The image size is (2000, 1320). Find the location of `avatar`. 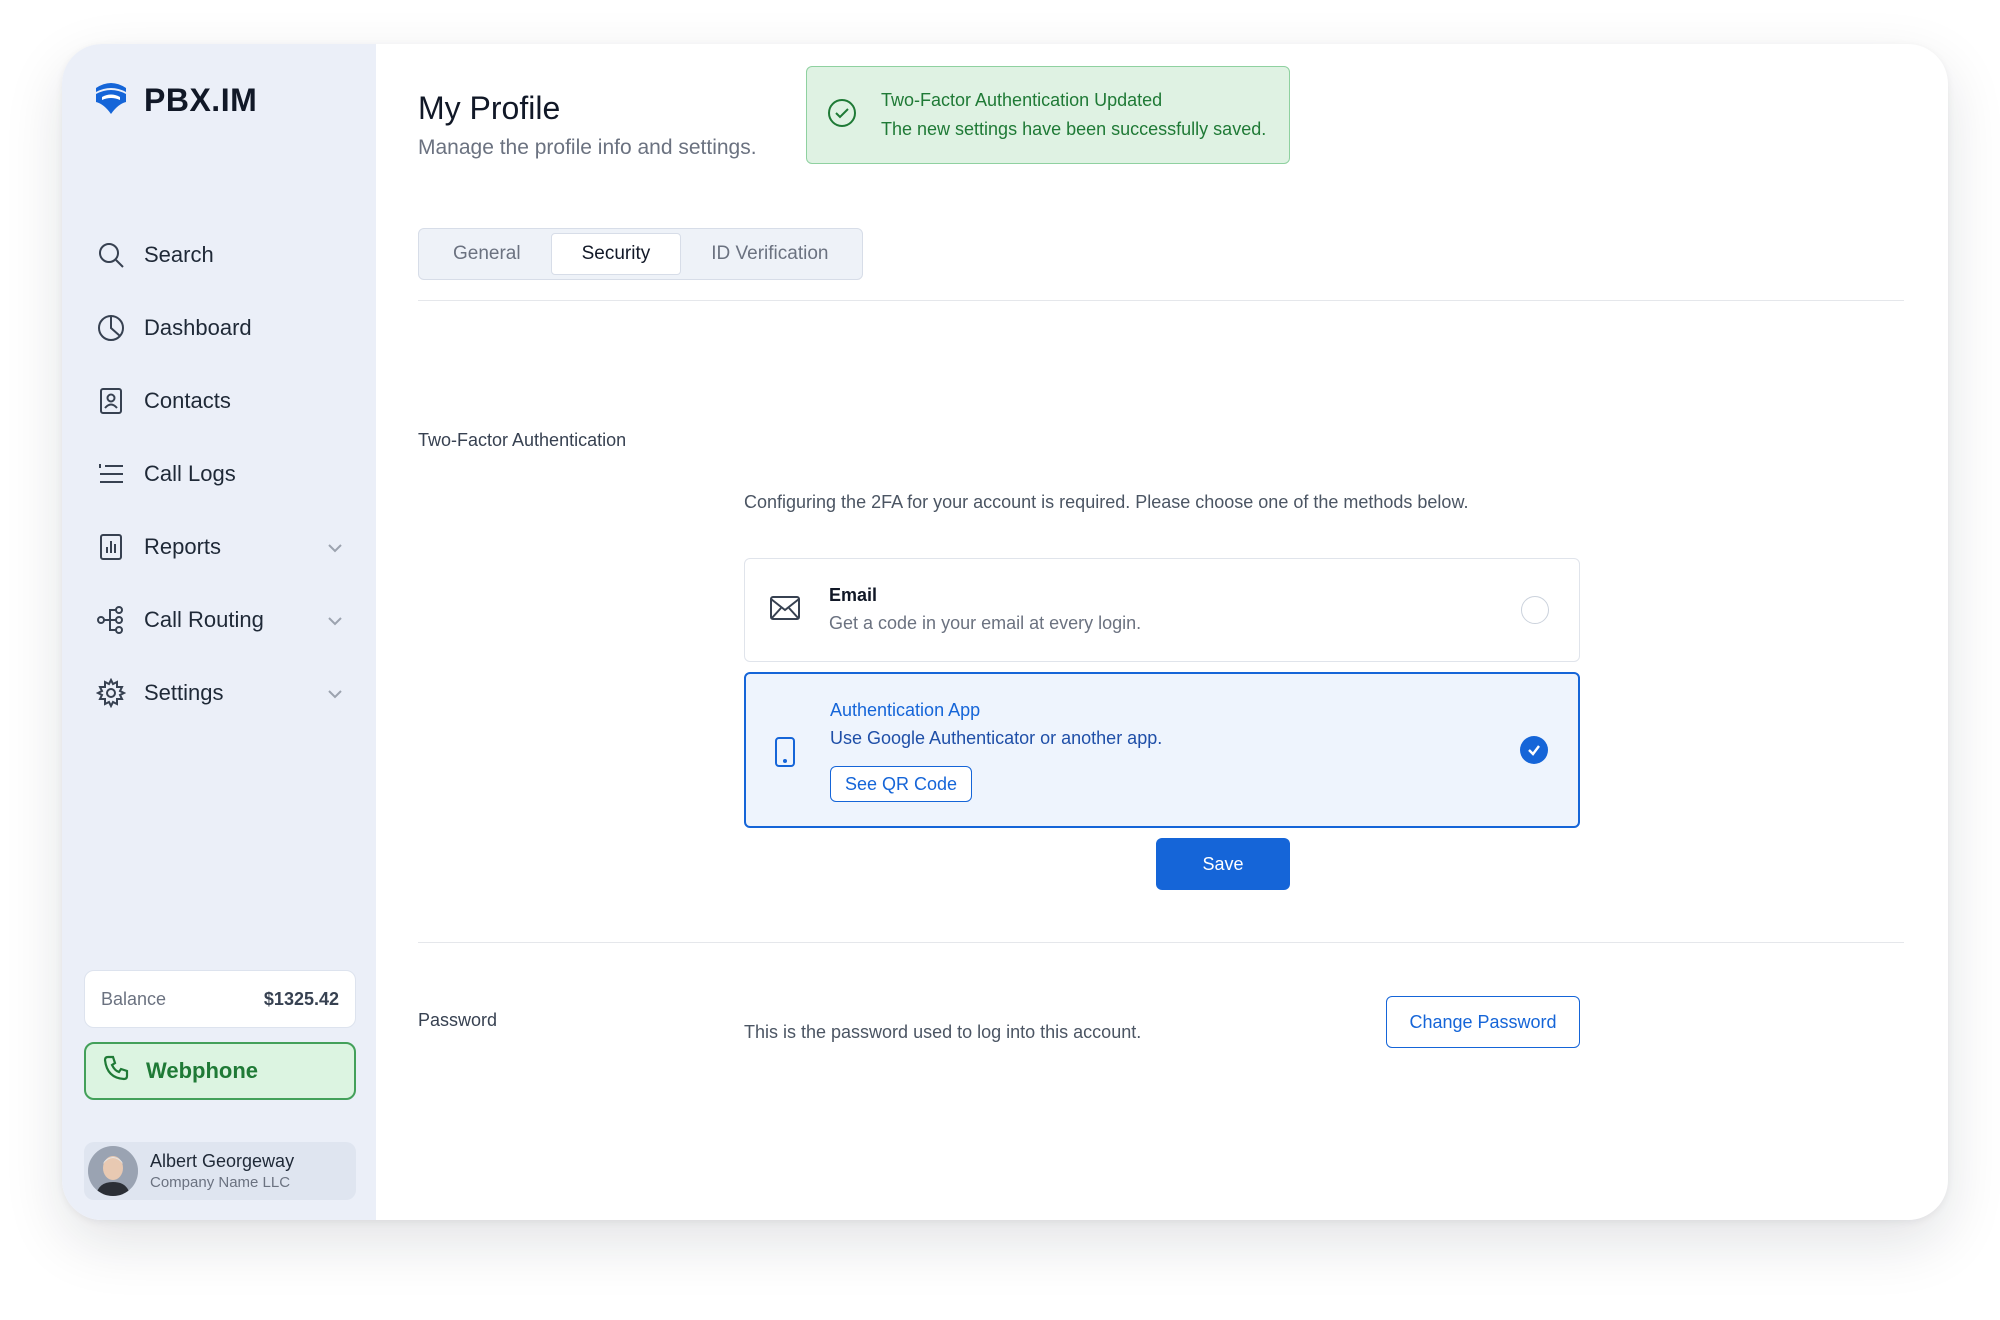

avatar is located at coordinates (113, 1171).